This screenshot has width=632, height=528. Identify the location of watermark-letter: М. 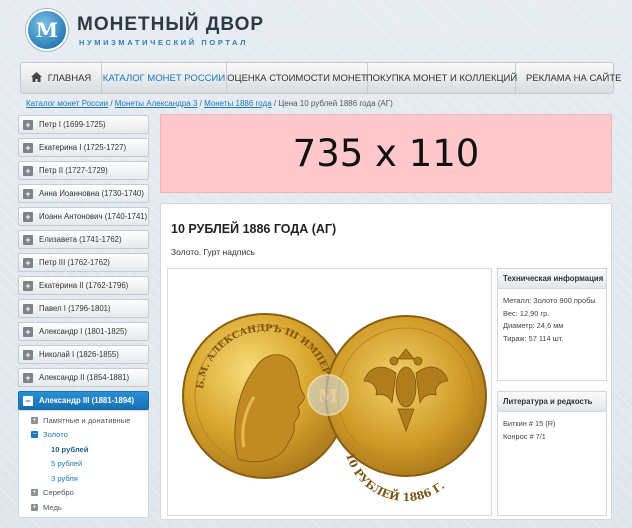
(328, 396).